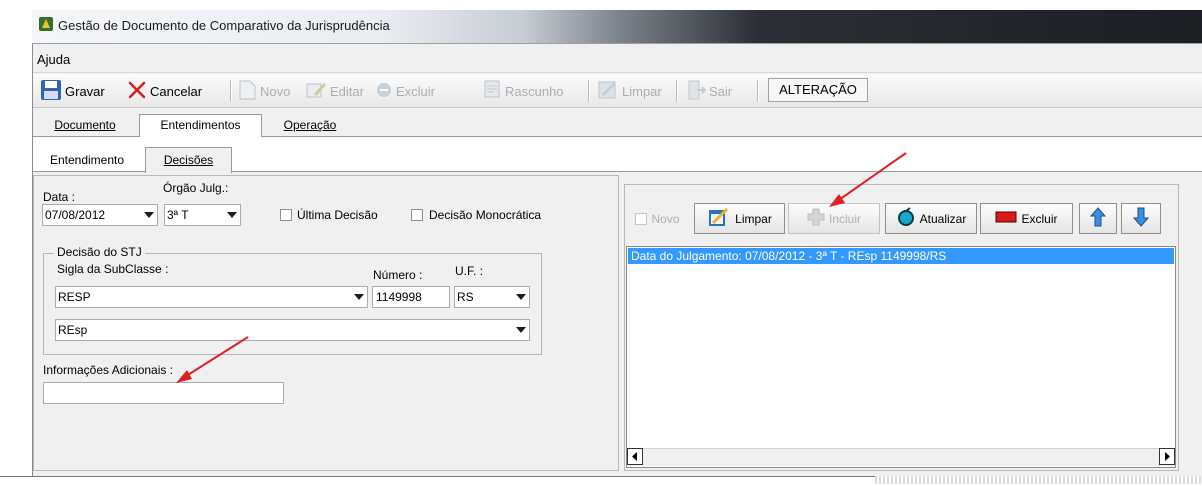 The width and height of the screenshot is (1202, 486). Describe the element at coordinates (665, 218) in the screenshot. I see `novo-checkbox-label: Novo` at that location.